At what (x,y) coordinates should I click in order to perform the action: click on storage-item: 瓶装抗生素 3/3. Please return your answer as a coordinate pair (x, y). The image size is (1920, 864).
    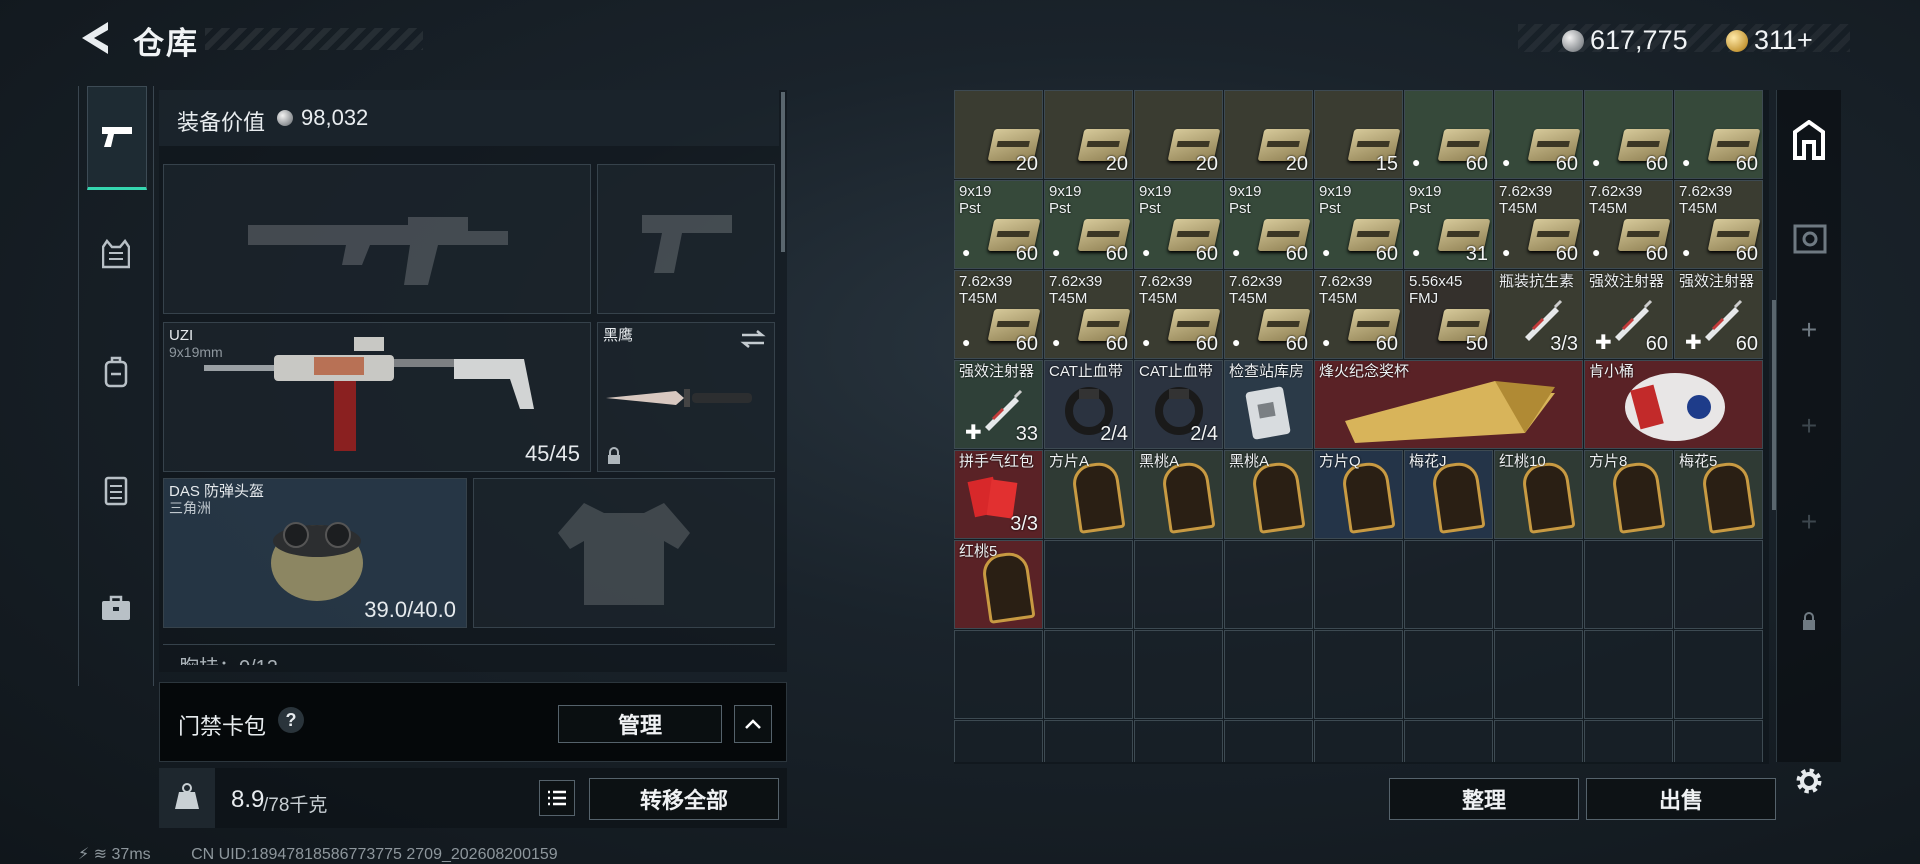
    Looking at the image, I should click on (1538, 314).